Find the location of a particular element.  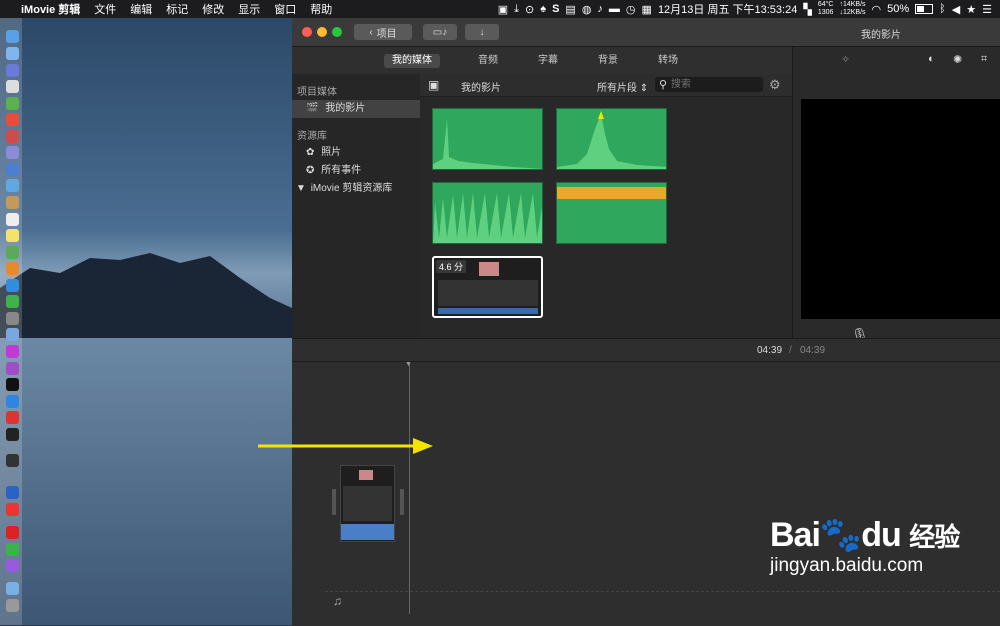

tab-transitions: 转场 is located at coordinates (668, 61).